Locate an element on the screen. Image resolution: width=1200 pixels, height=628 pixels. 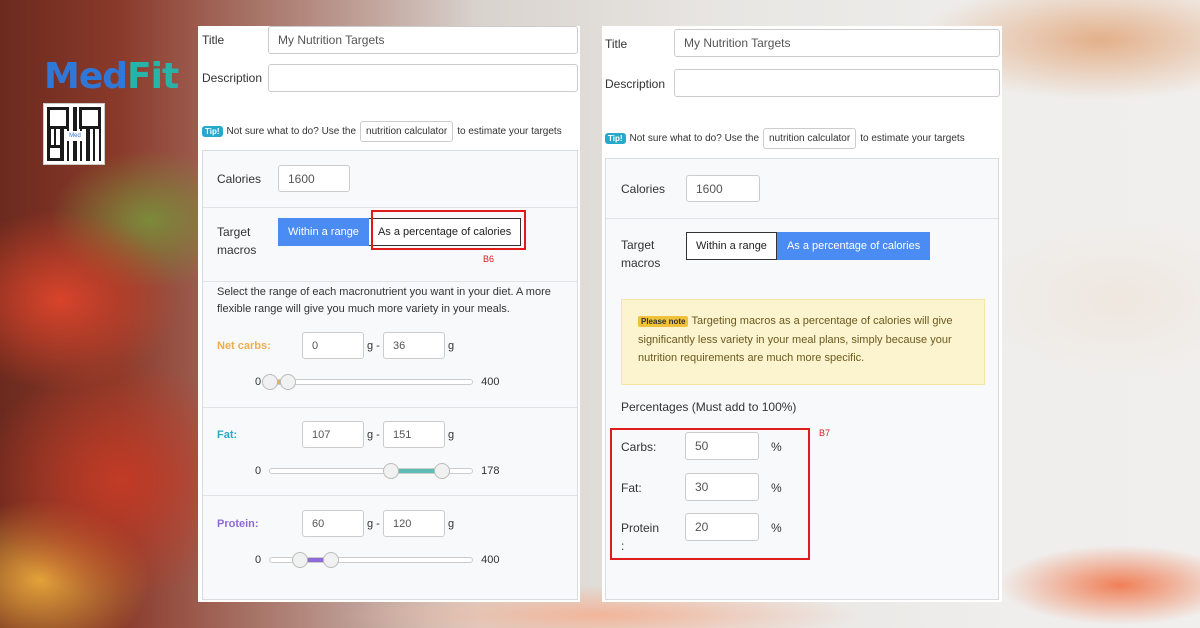
net-carbs-slider: 0 400 is located at coordinates (377, 382).